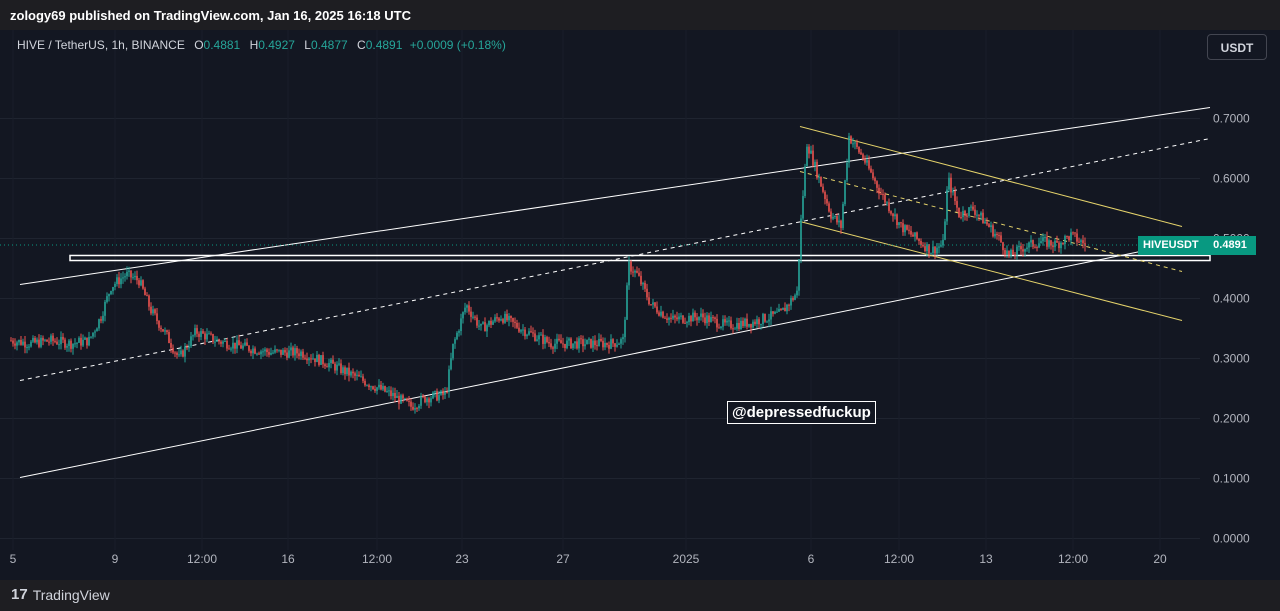  Describe the element at coordinates (1237, 47) in the screenshot. I see `currency-button: USDT` at that location.